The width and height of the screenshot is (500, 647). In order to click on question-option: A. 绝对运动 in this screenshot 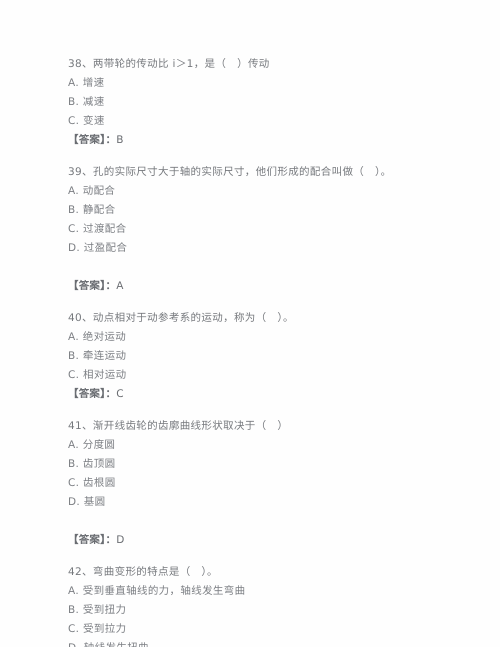, I will do `click(273, 337)`.